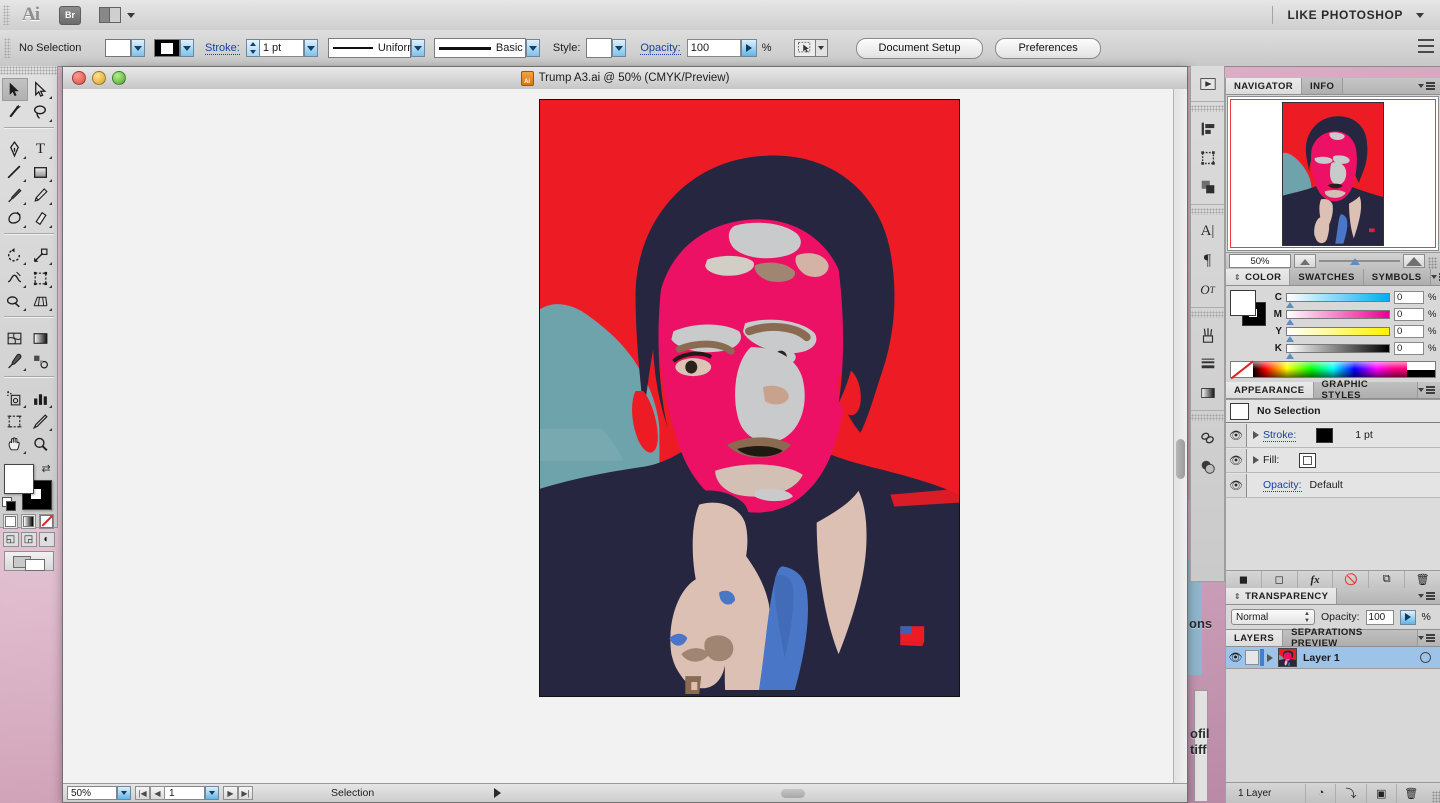 This screenshot has height=803, width=1440. What do you see at coordinates (157, 793) in the screenshot?
I see `previous-page-button: ◀` at bounding box center [157, 793].